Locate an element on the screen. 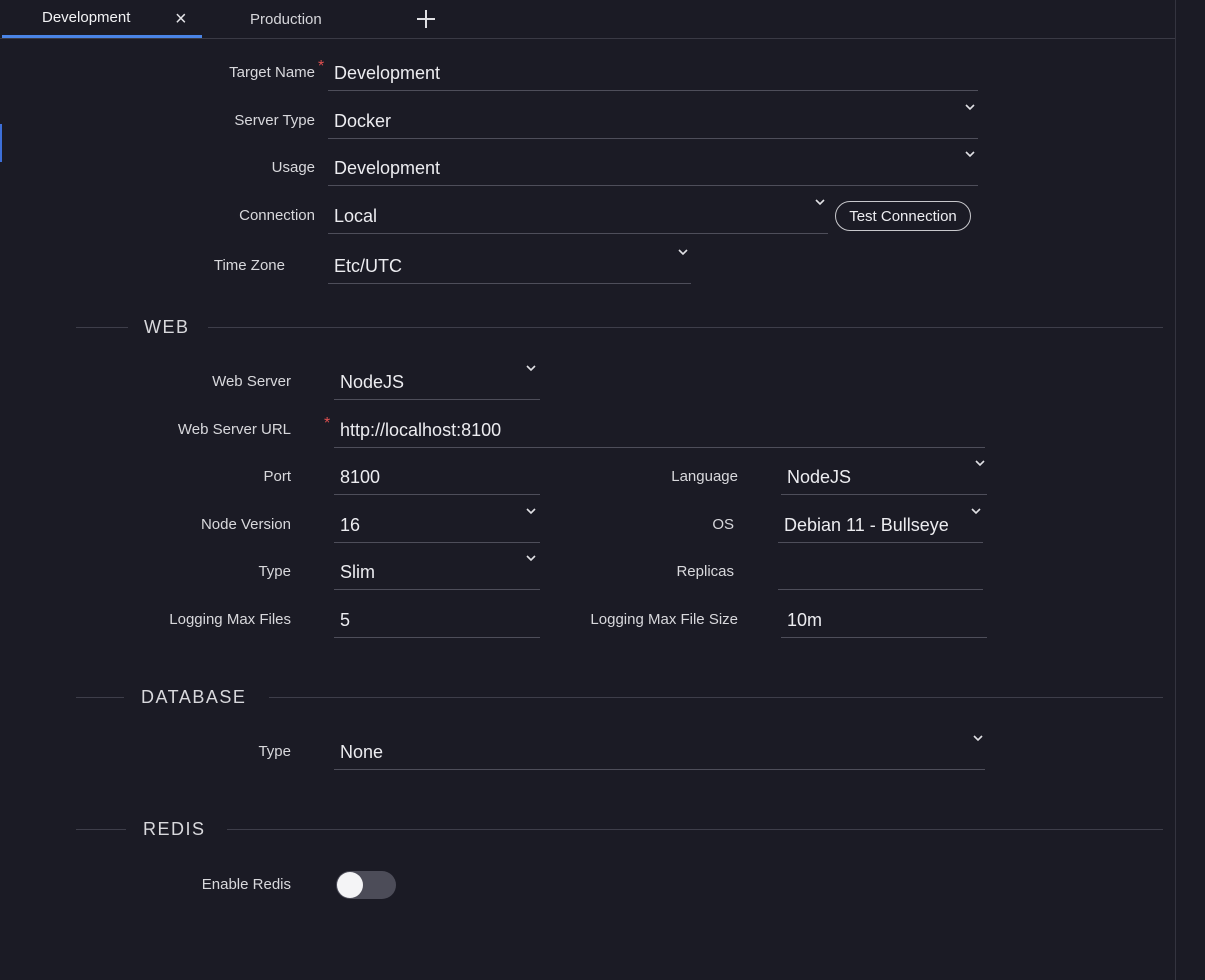  type-value: Slim is located at coordinates (357, 572).